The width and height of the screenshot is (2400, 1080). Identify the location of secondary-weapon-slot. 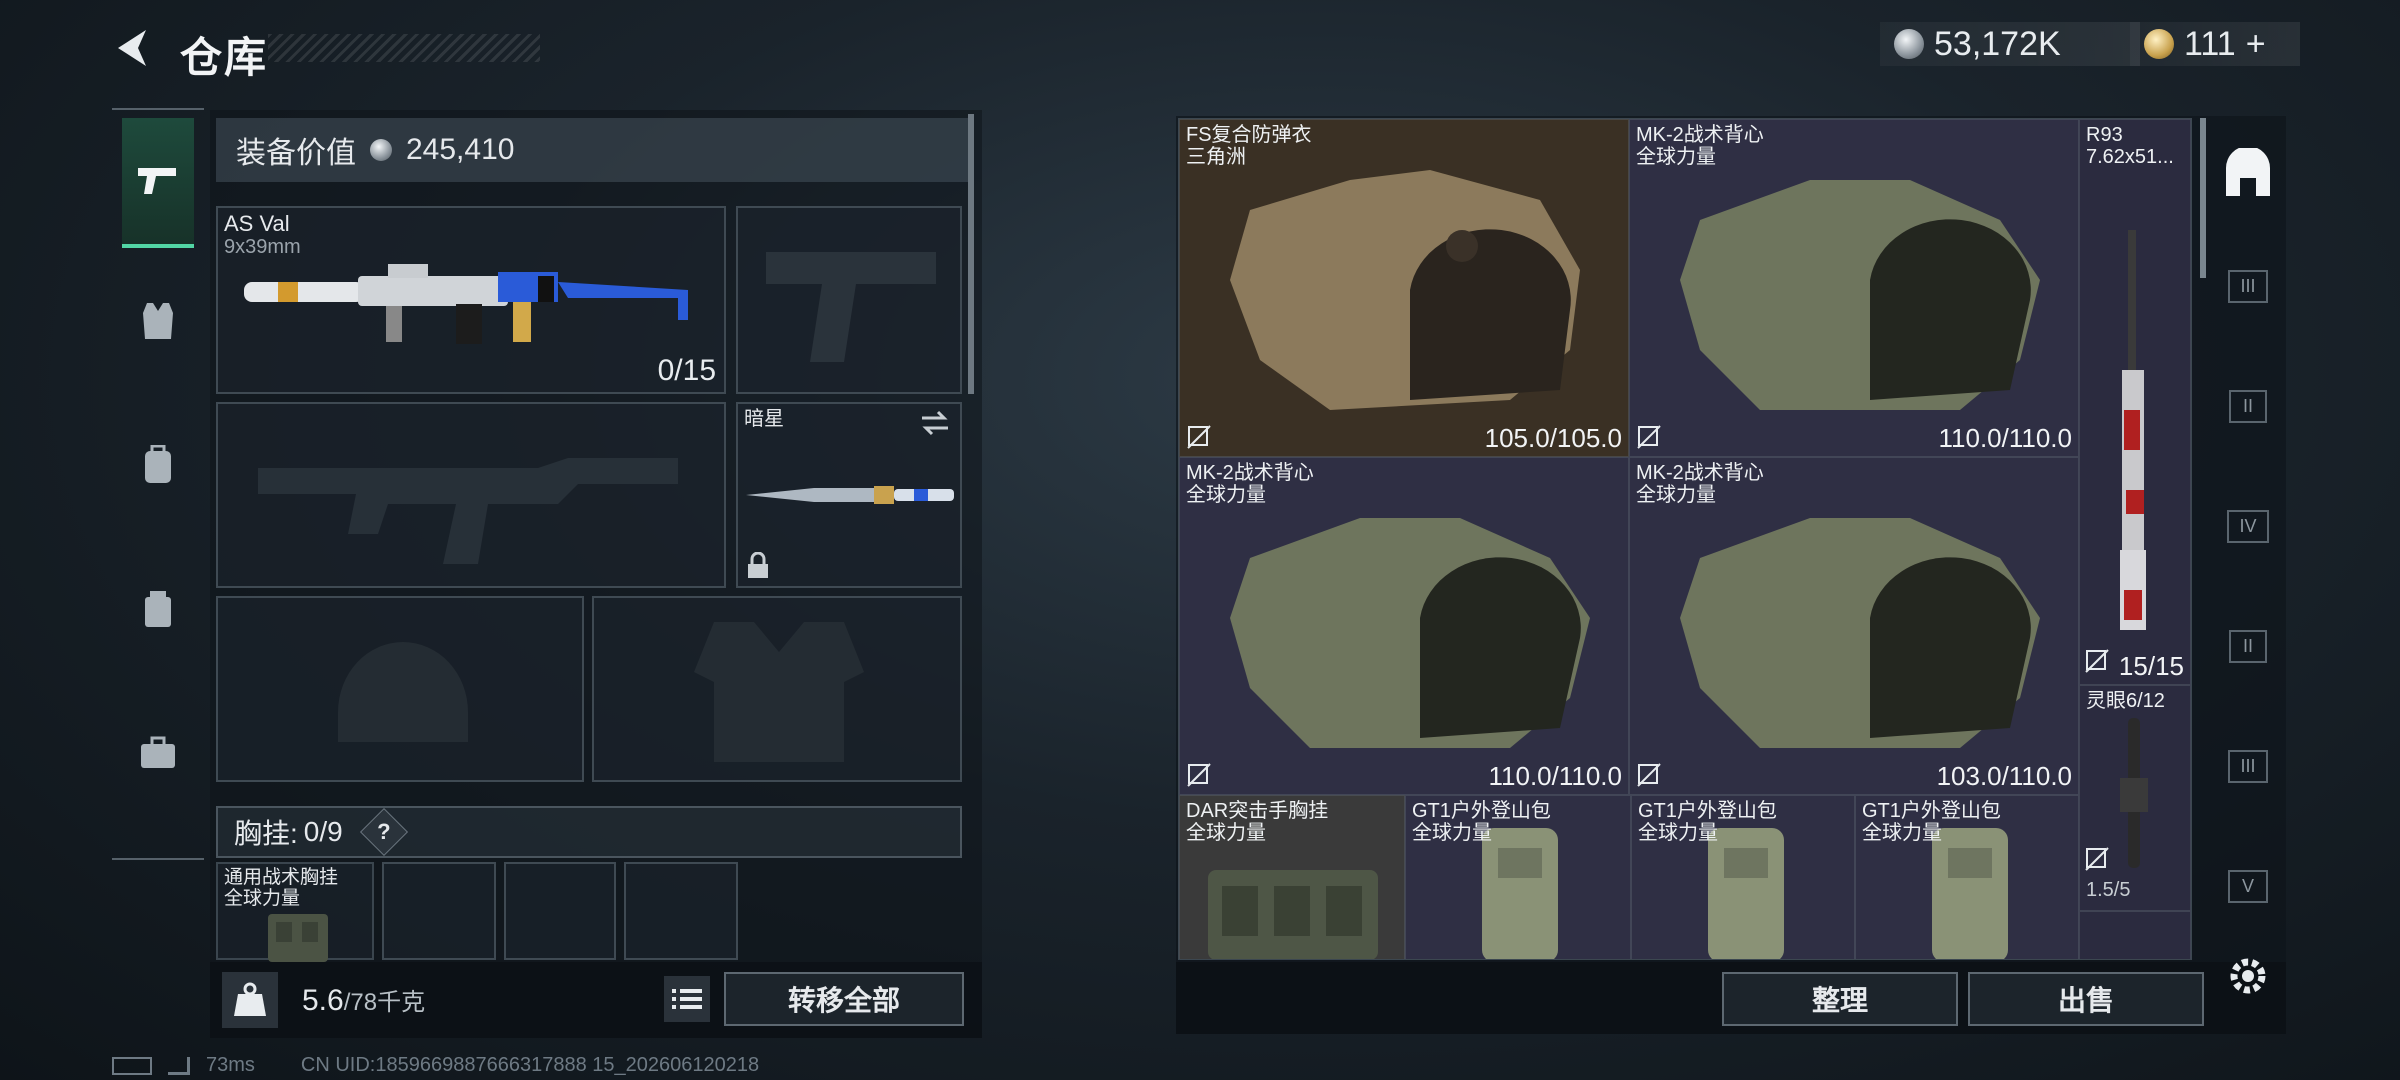
(471, 495).